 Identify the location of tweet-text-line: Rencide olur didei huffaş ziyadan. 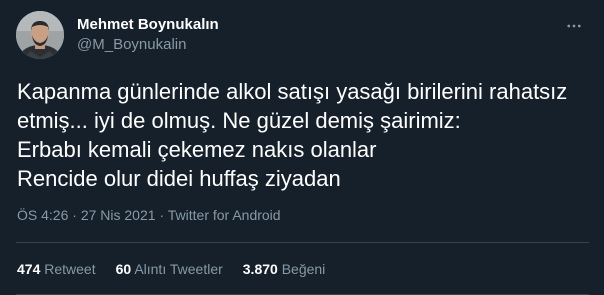
(179, 178).